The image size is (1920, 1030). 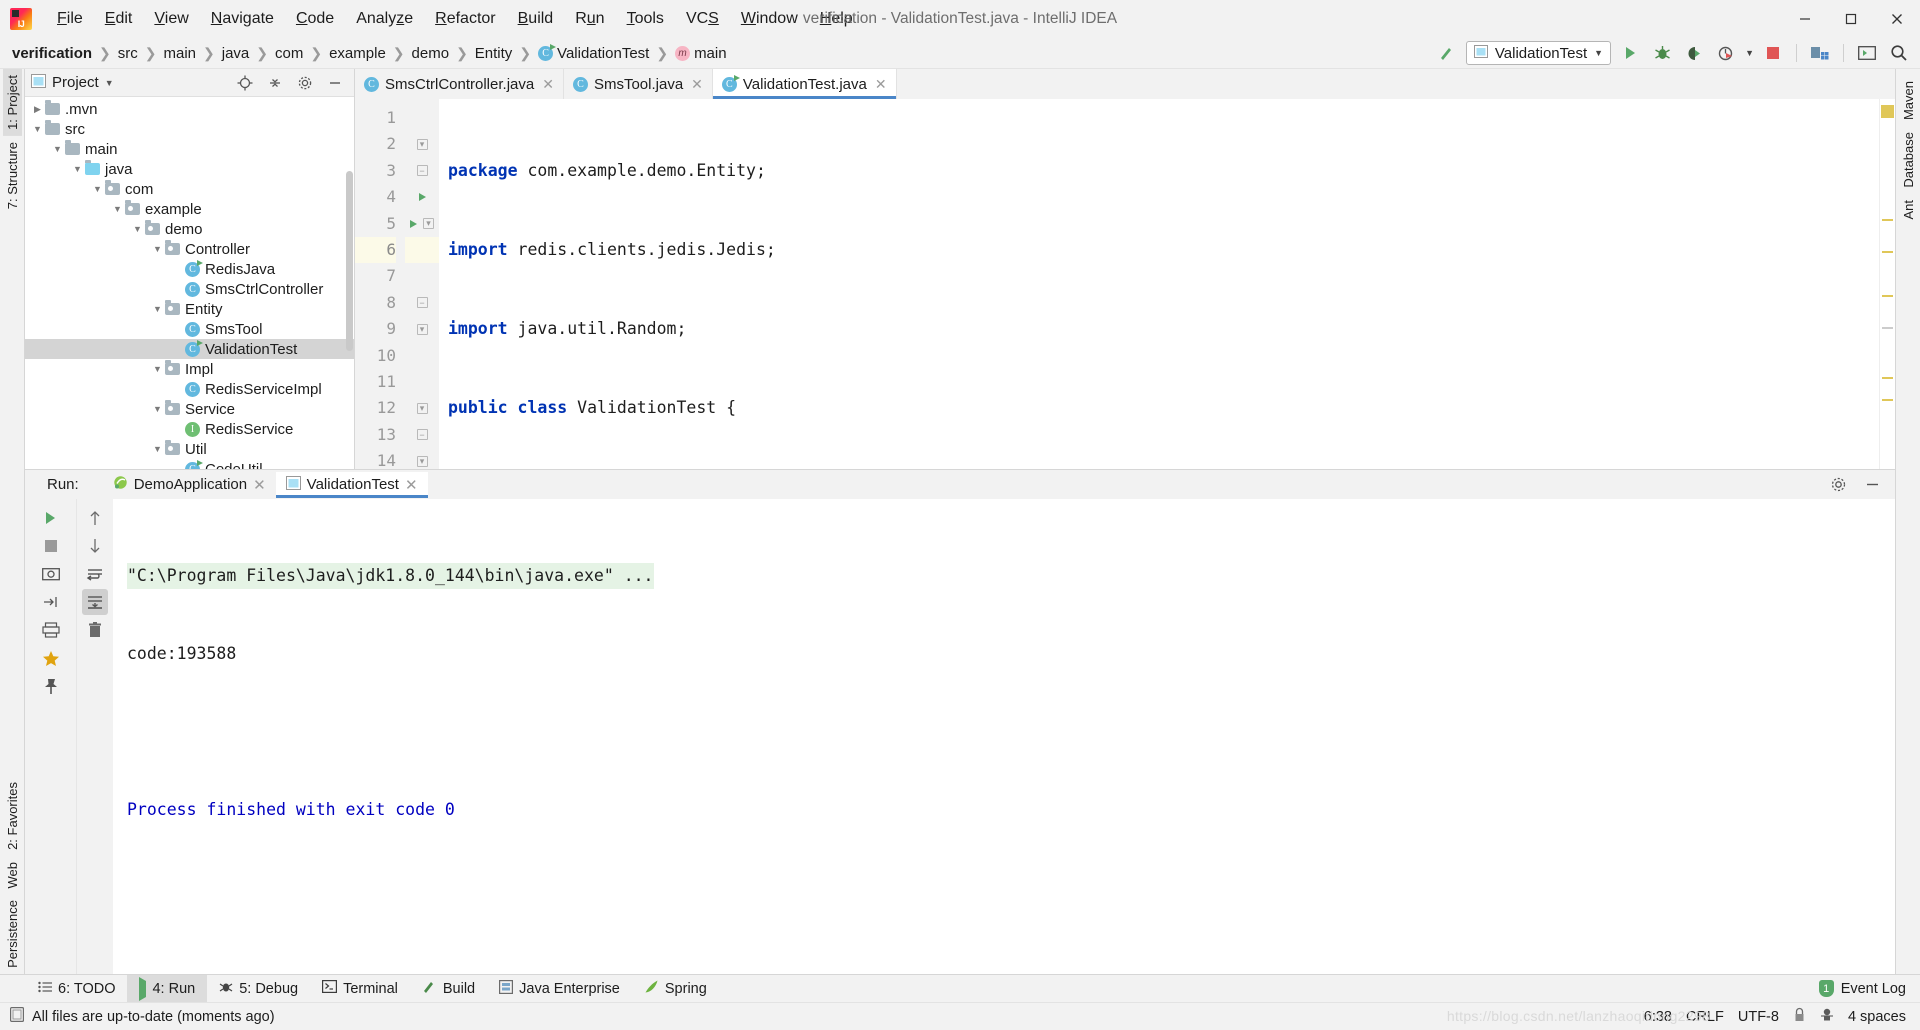 What do you see at coordinates (189, 129) in the screenshot?
I see `tree-node-src: ▼ src` at bounding box center [189, 129].